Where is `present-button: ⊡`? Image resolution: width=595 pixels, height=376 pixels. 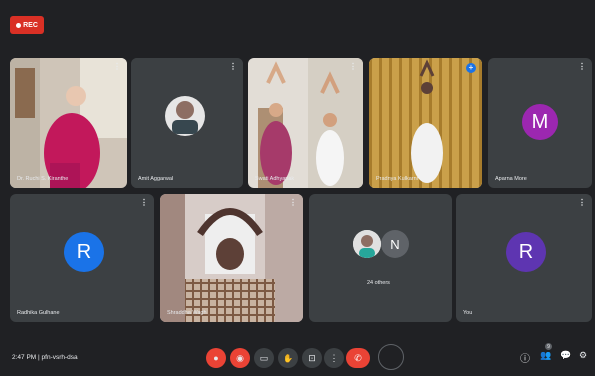
present-button: ⊡ is located at coordinates (312, 358).